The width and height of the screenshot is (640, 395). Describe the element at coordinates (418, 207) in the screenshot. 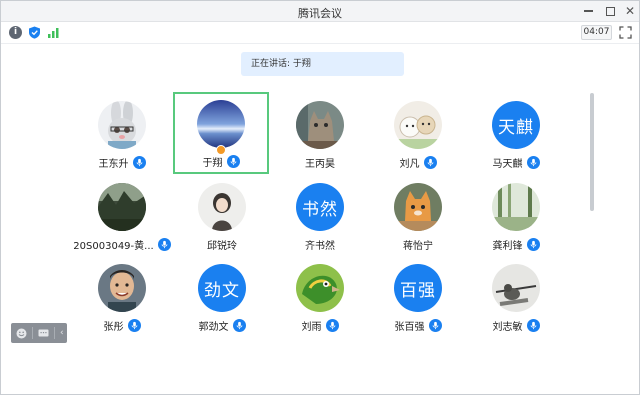

I see `orange-cat-avatar` at that location.